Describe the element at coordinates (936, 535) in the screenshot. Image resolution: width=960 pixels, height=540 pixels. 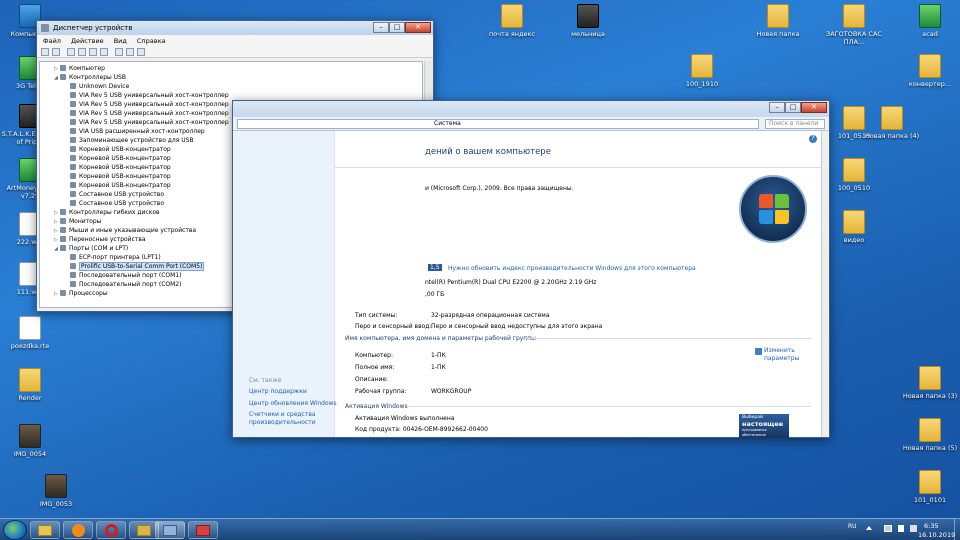
I see `clock-date: 16.10.2019` at that location.